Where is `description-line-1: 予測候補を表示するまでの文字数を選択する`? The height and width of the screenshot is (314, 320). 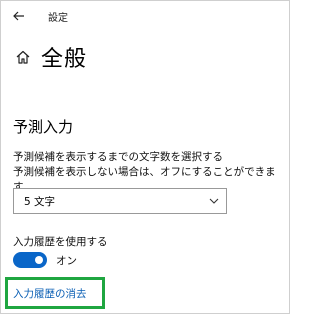
description-line-1: 予測候補を表示するまでの文字数を選択する is located at coordinates (118, 157).